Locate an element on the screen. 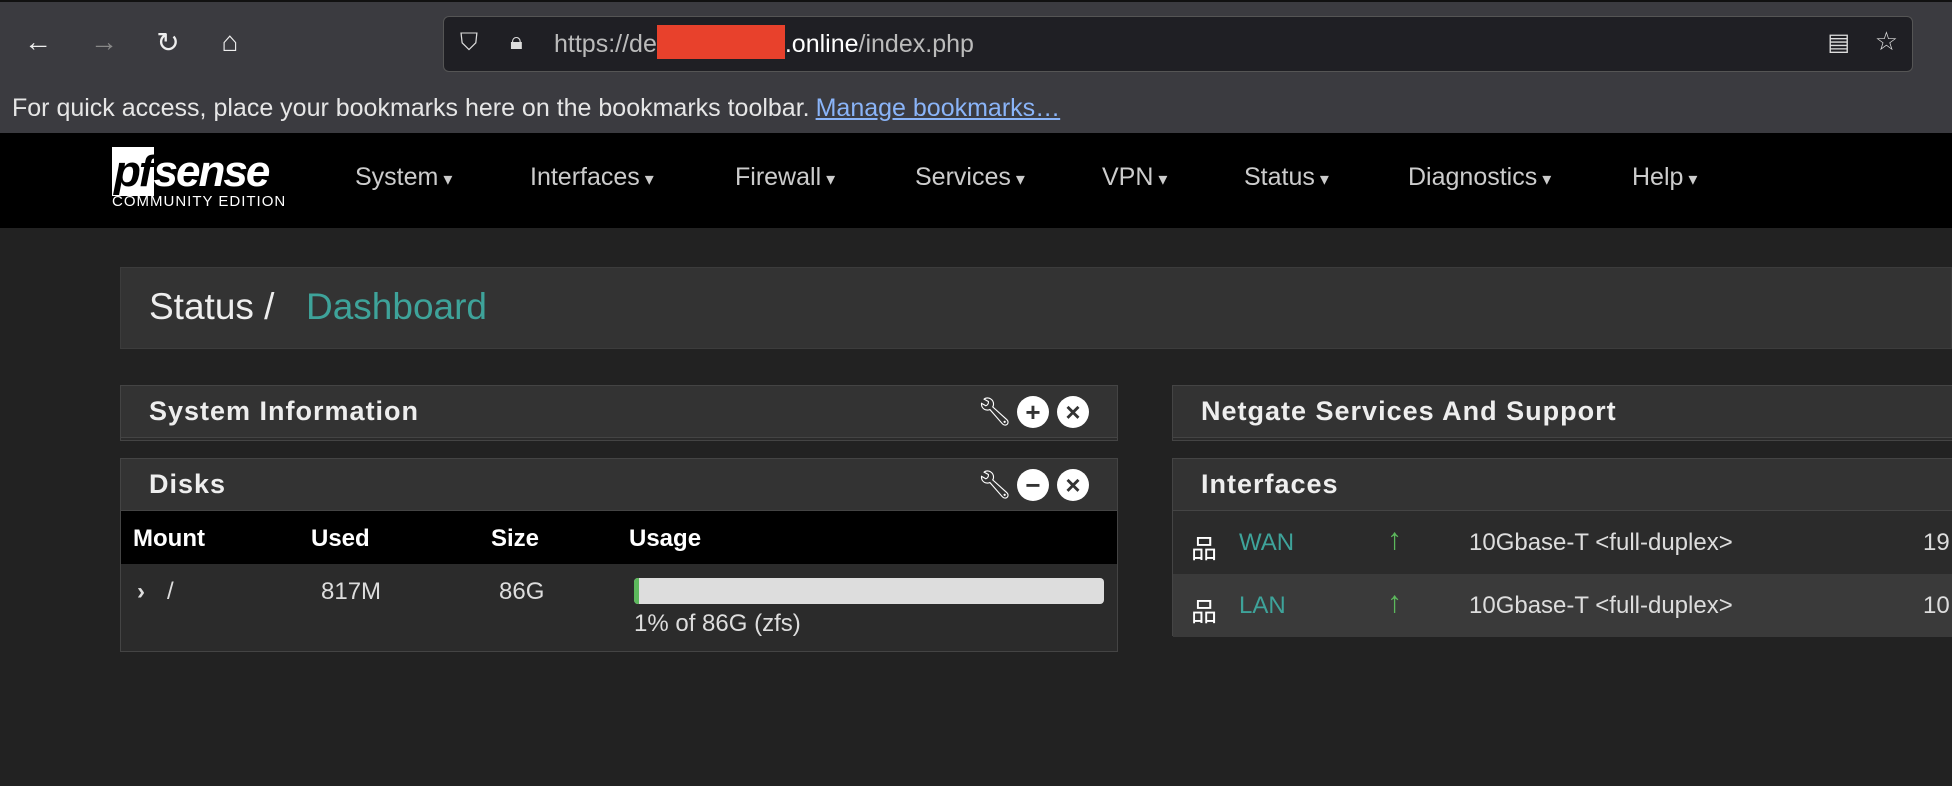 The height and width of the screenshot is (786, 1952). forward-icon: → is located at coordinates (104, 42).